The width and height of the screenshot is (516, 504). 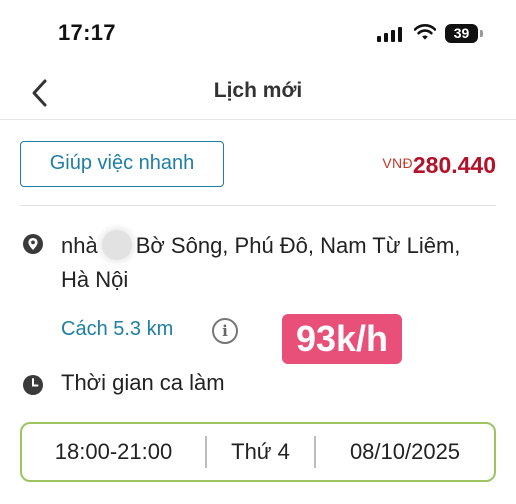 I want to click on wifi-icon, so click(x=425, y=32).